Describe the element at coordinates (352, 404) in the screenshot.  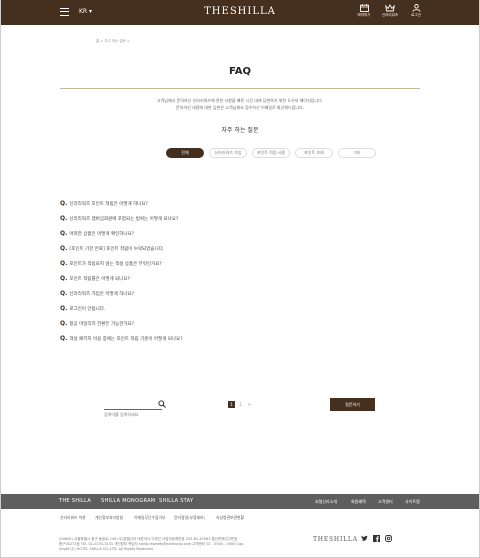
I see `ask-question-button: 질문하기` at that location.